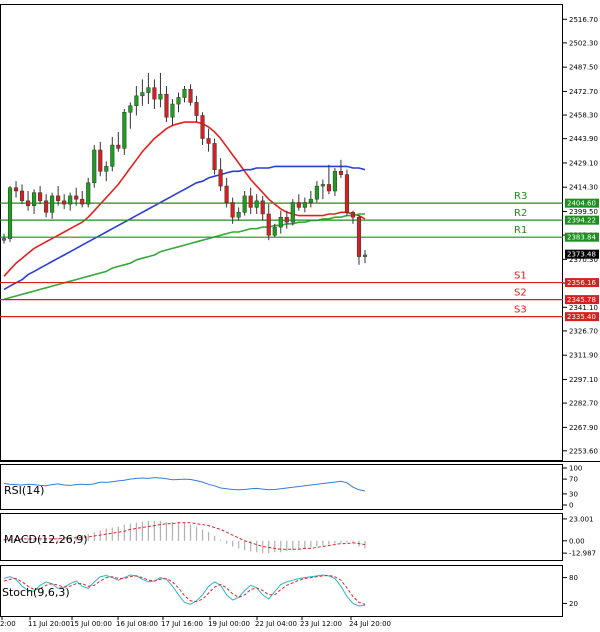 Image resolution: width=600 pixels, height=632 pixels. Describe the element at coordinates (577, 541) in the screenshot. I see `macd-axis-tick-label: 0.00` at that location.